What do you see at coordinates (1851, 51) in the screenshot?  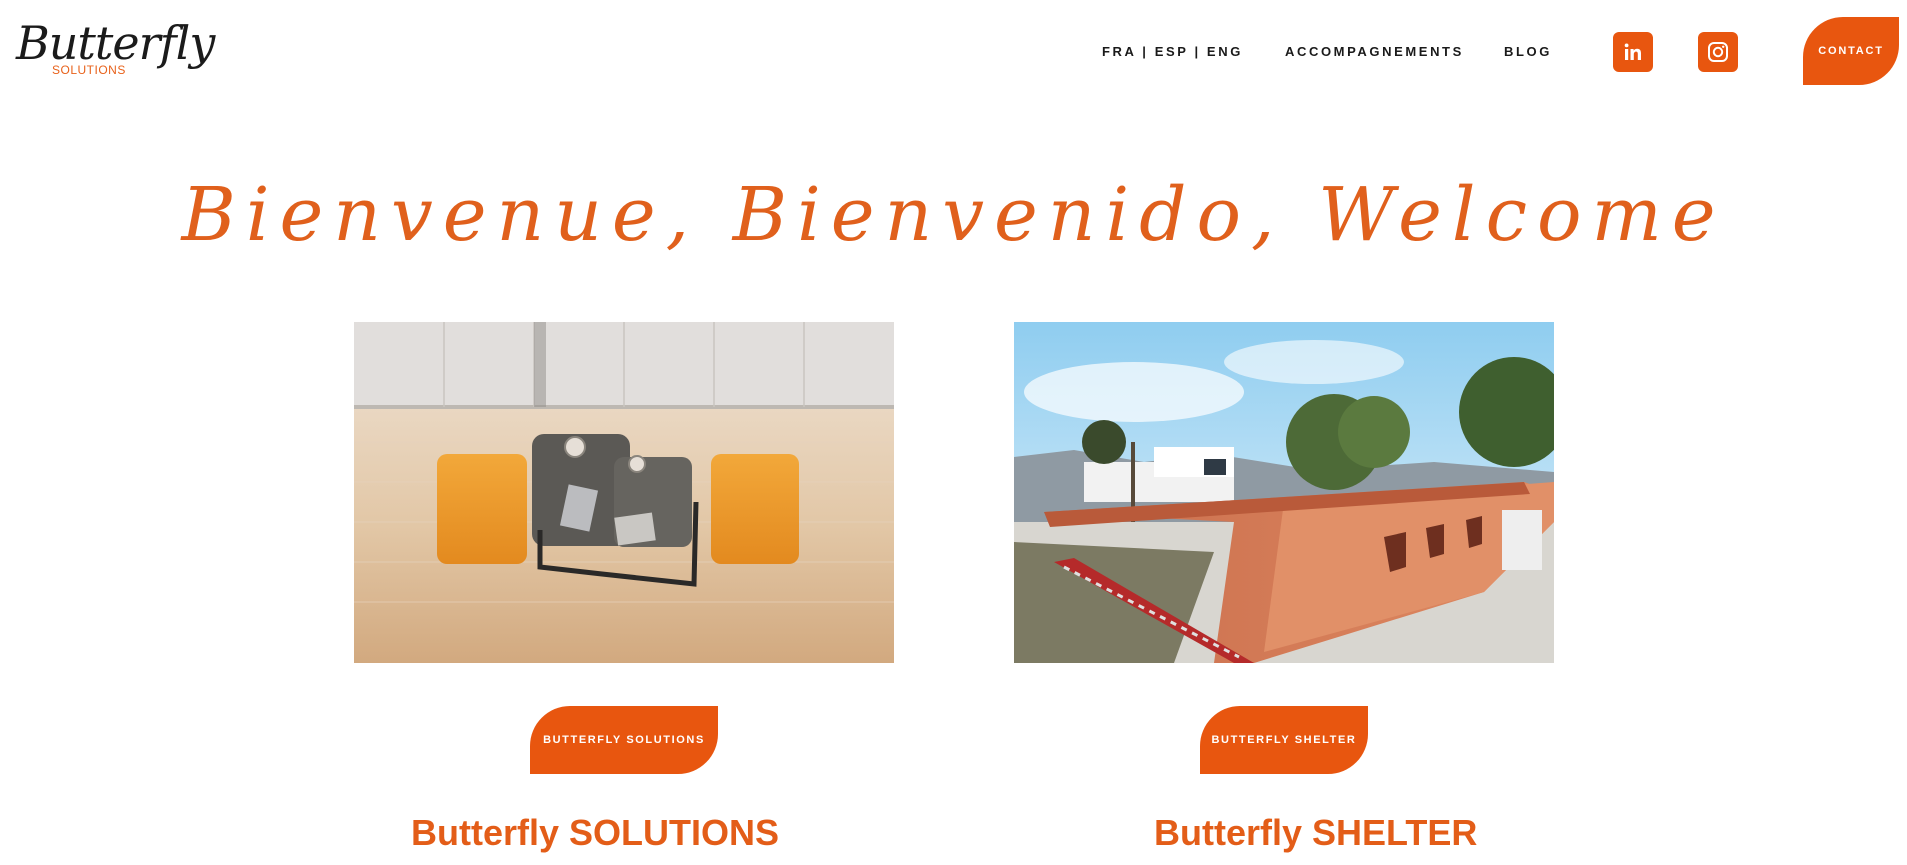 I see `contact-button: CONTACT` at bounding box center [1851, 51].